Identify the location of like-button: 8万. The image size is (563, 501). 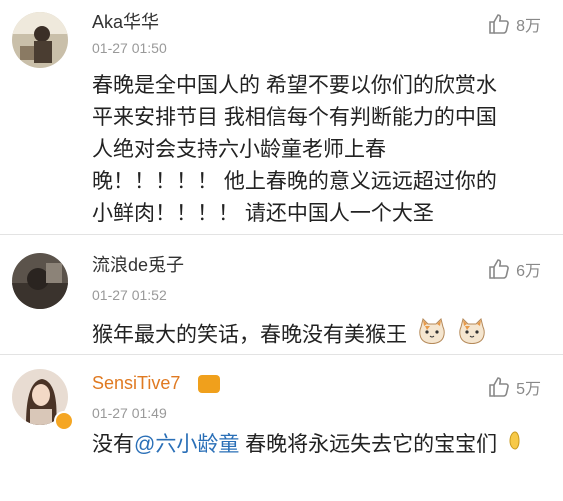
(514, 24).